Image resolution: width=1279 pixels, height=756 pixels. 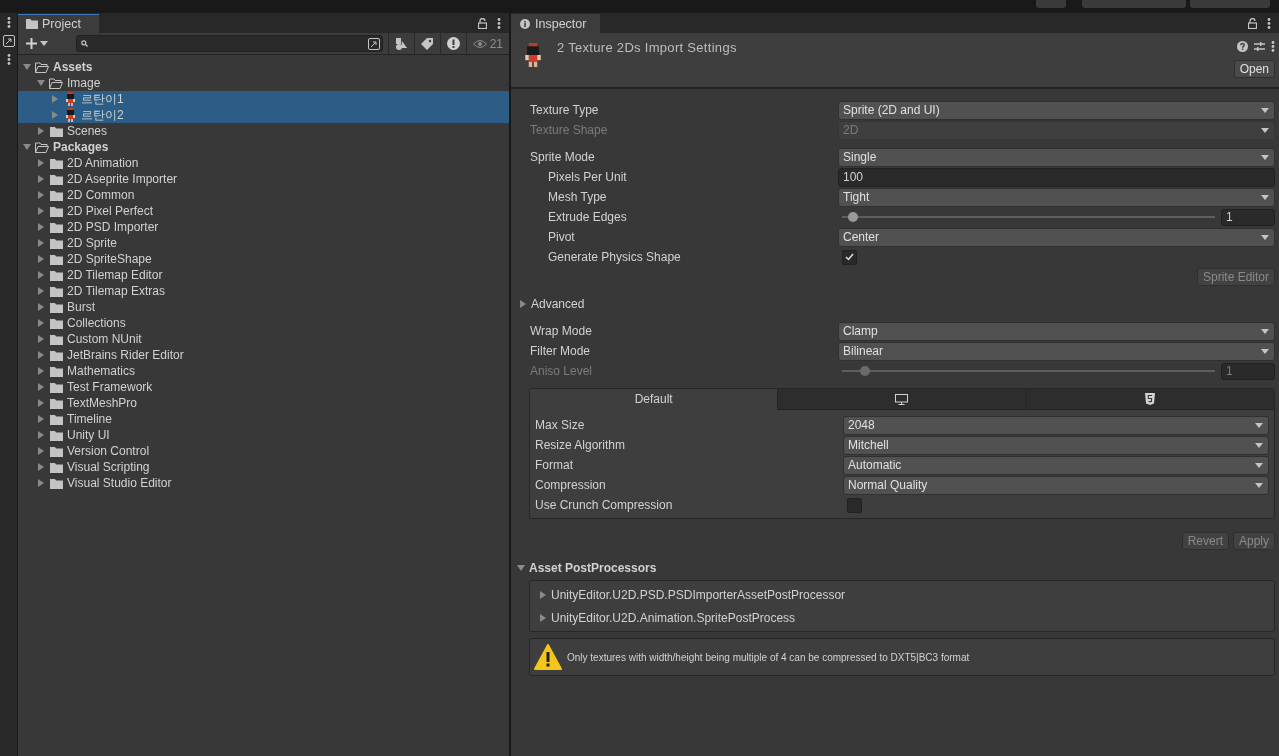 I want to click on tree-item: Burst, so click(x=263, y=307).